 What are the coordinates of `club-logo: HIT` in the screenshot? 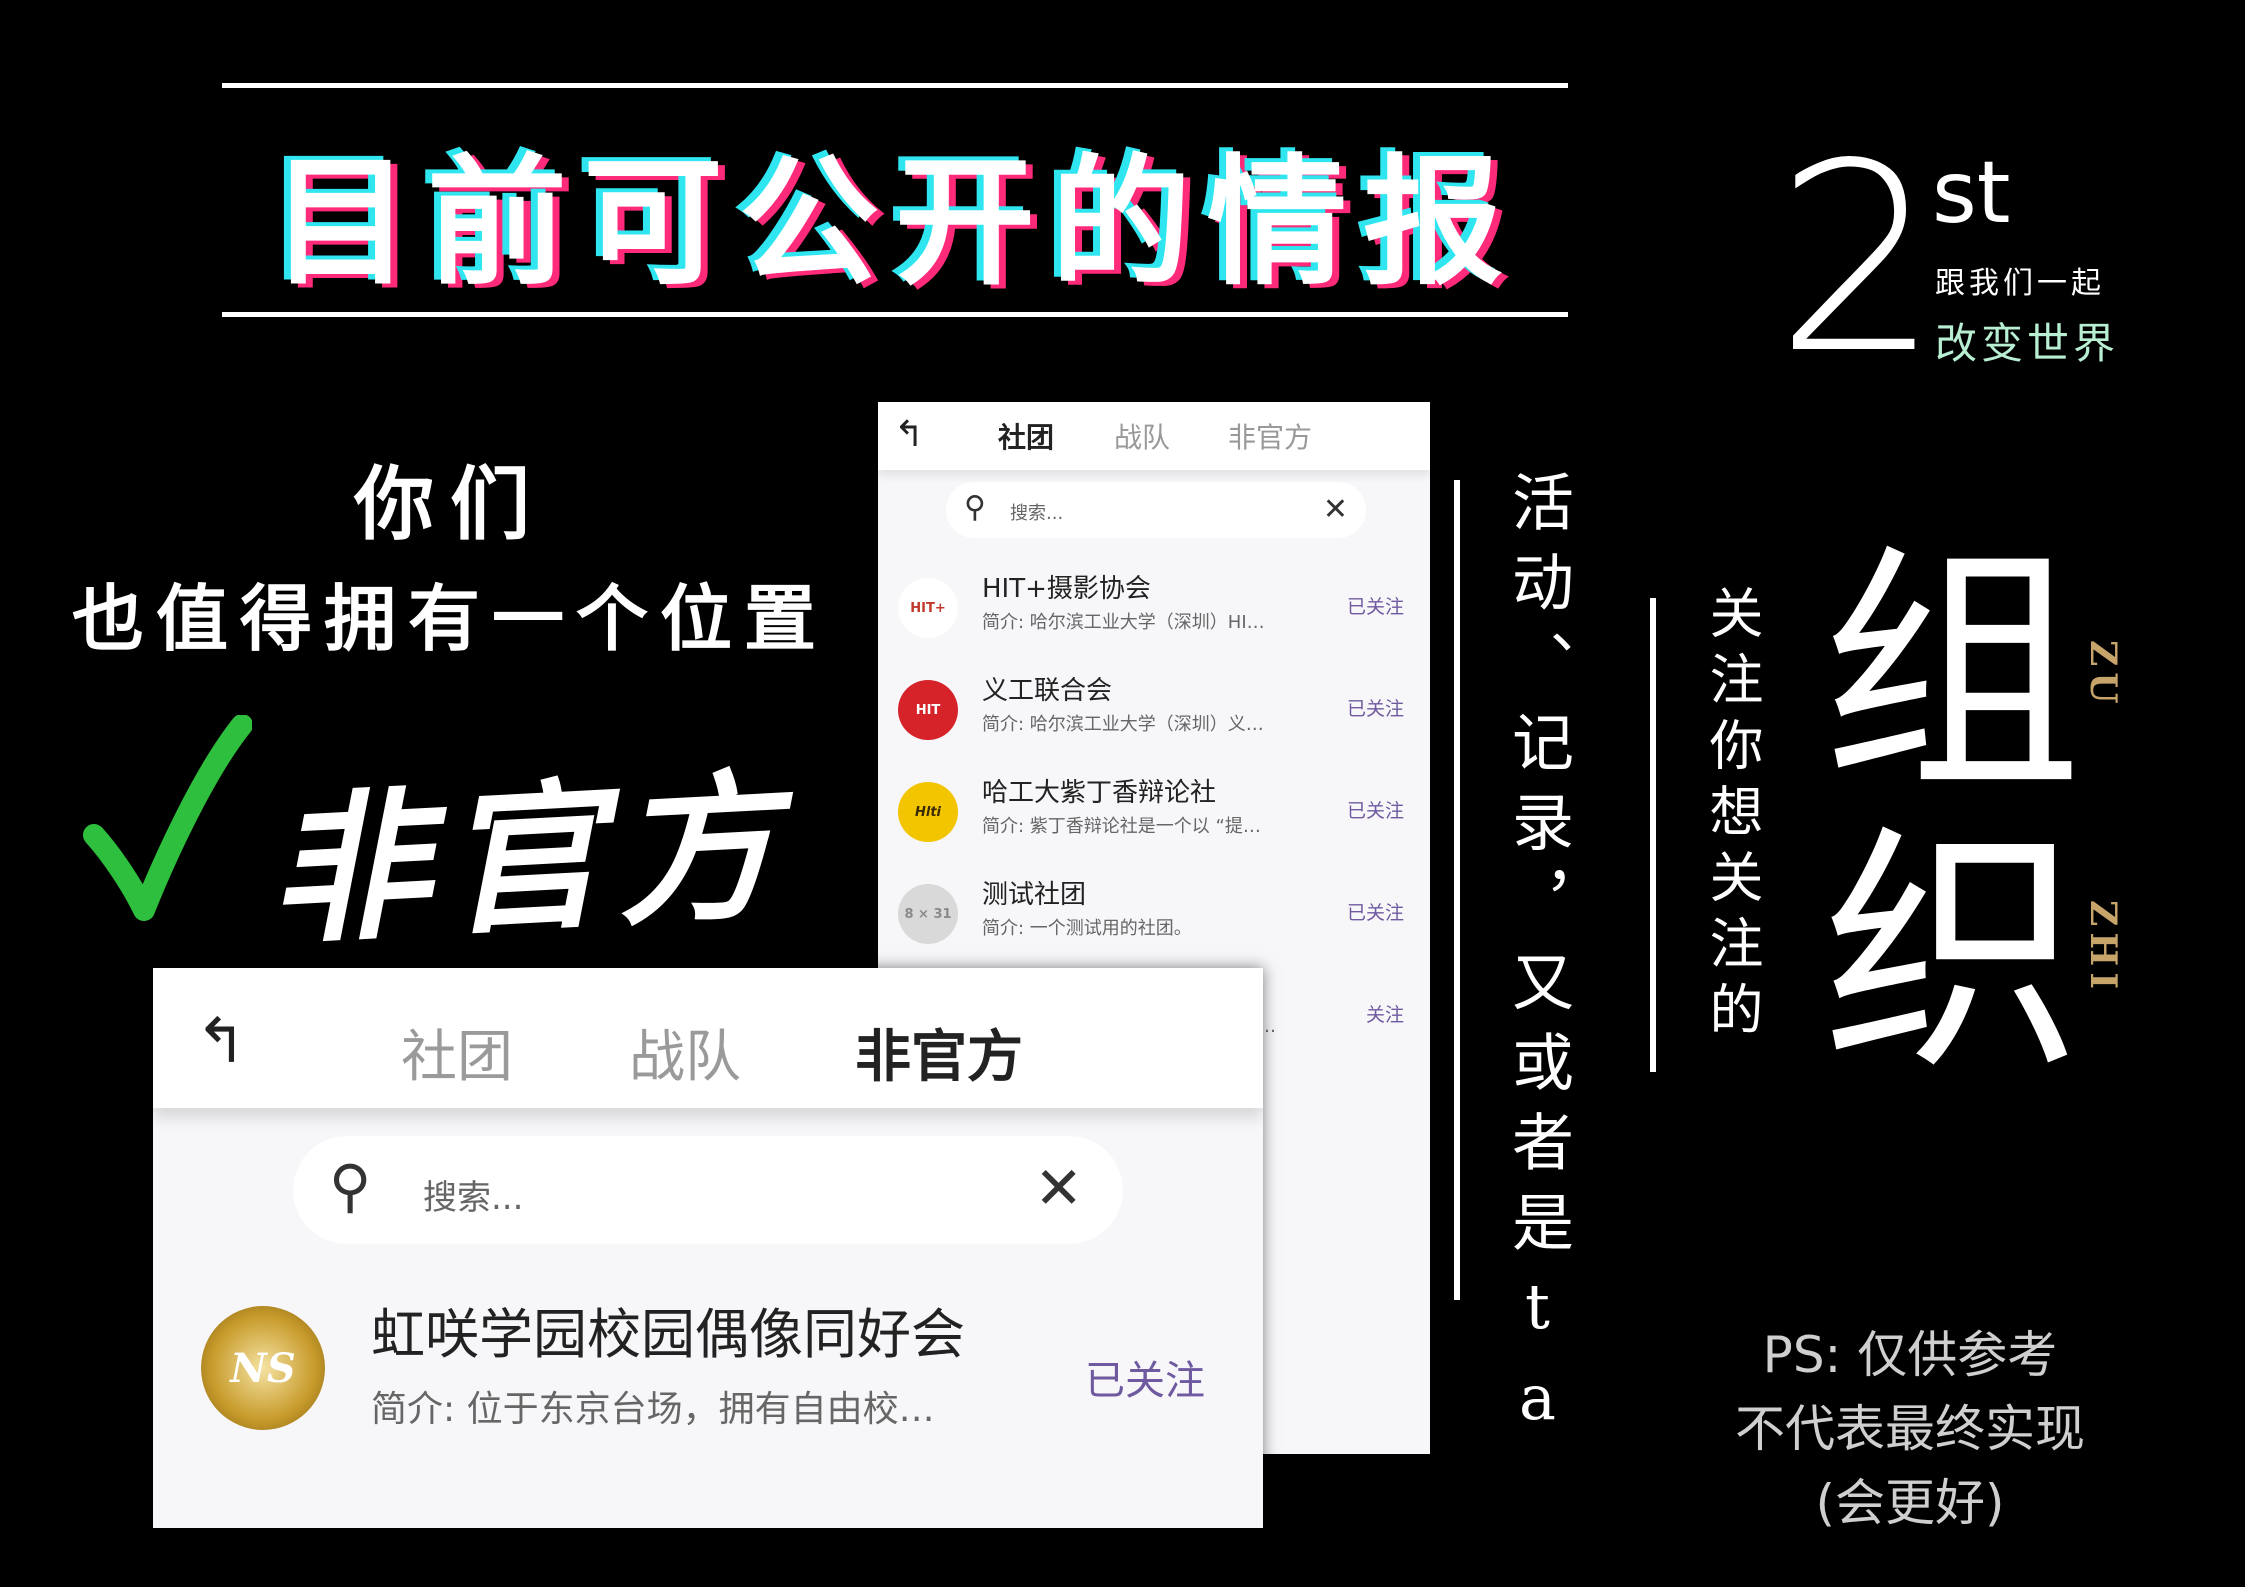 It's located at (928, 710).